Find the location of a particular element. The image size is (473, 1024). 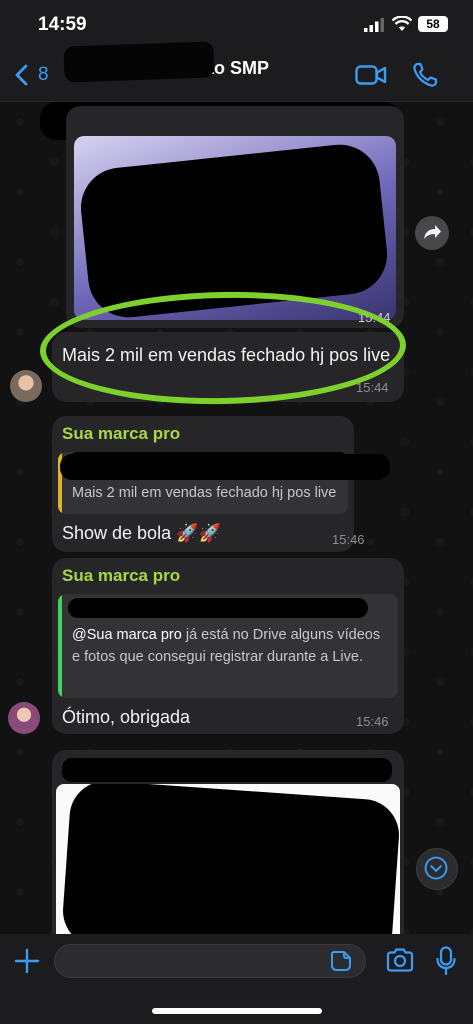

back-icon is located at coordinates (21, 75).